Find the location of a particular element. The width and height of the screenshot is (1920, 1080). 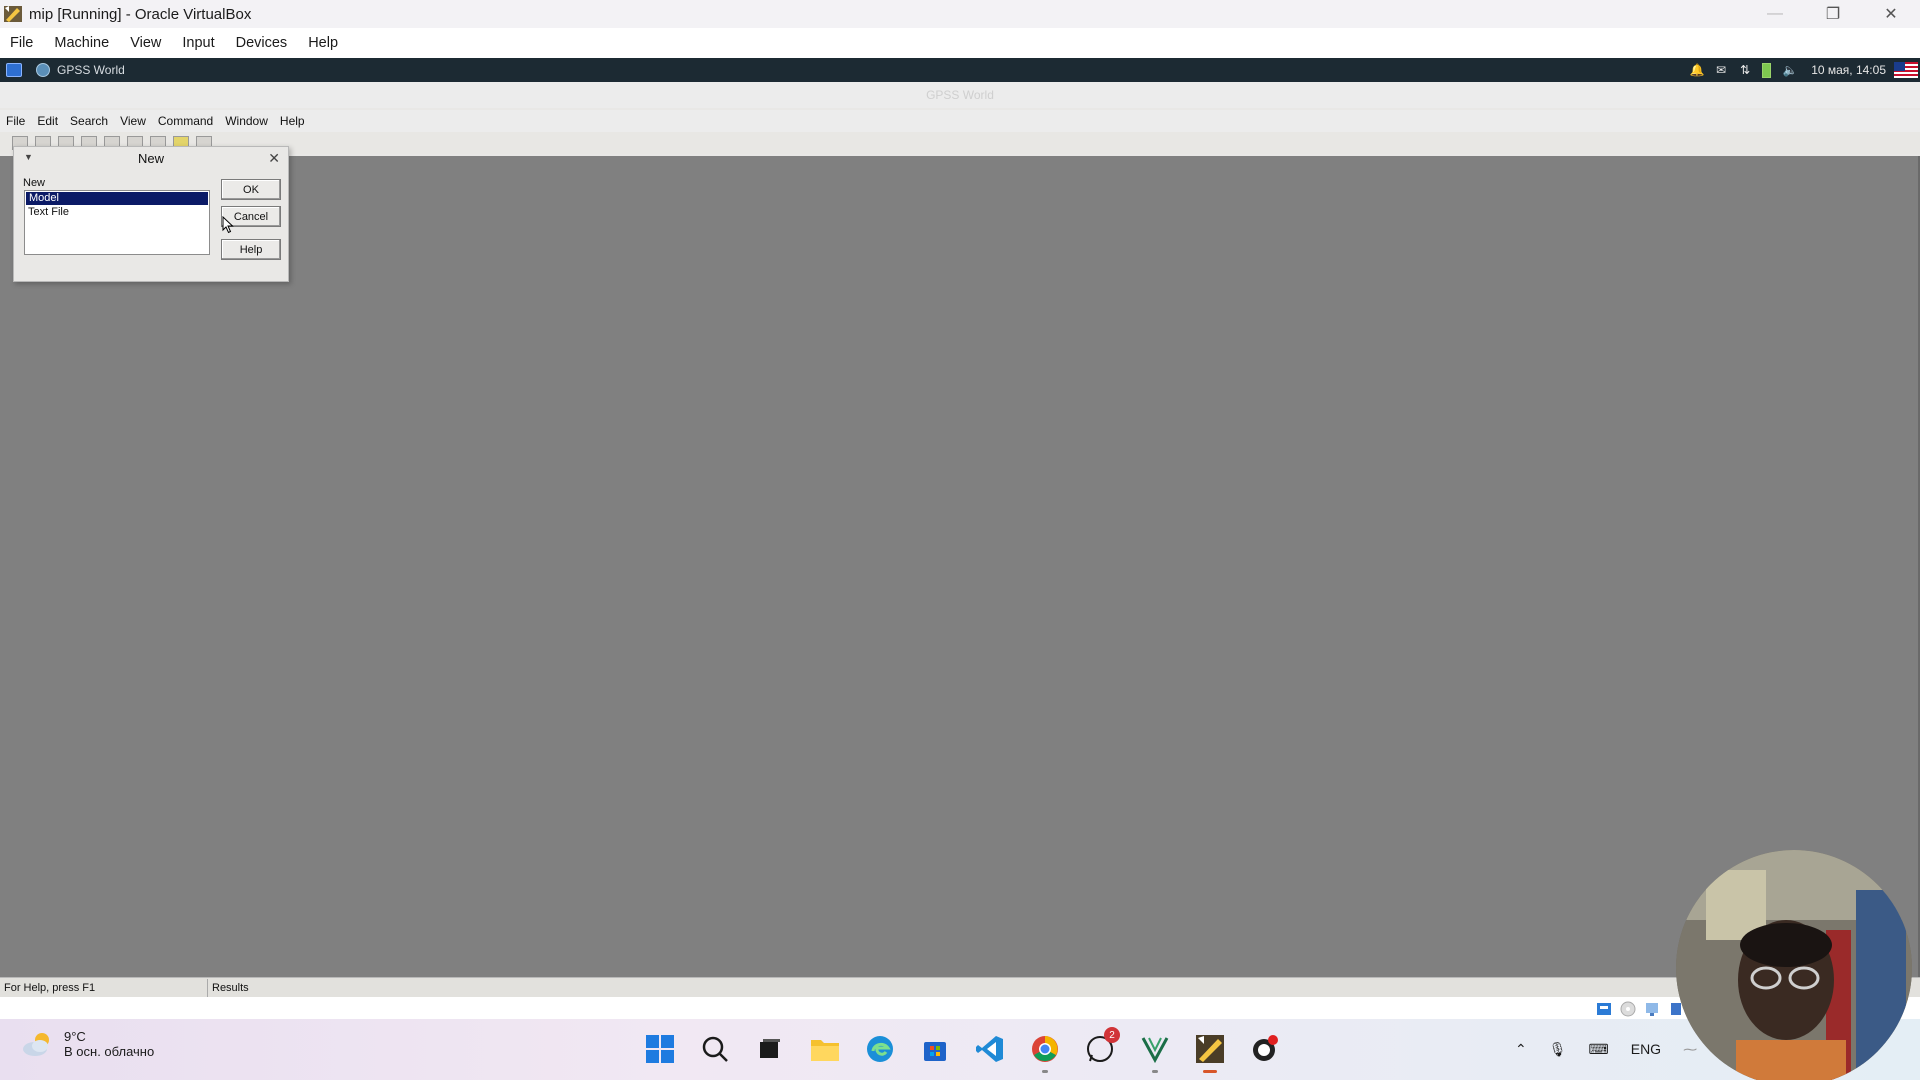

weather-widget: 9°C В осн. облачно is located at coordinates (87, 1044).